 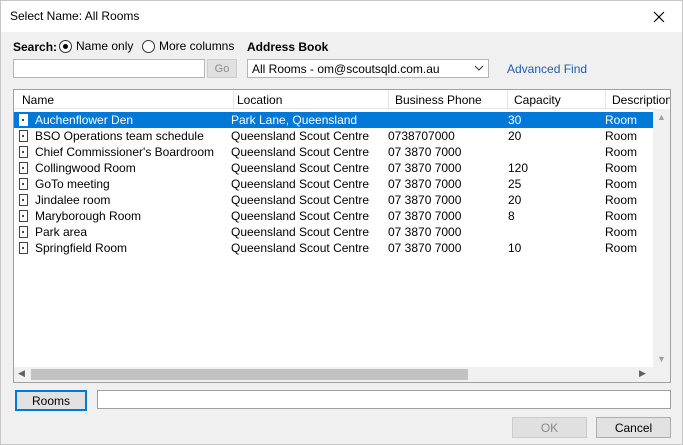 I want to click on close-button, so click(x=659, y=16).